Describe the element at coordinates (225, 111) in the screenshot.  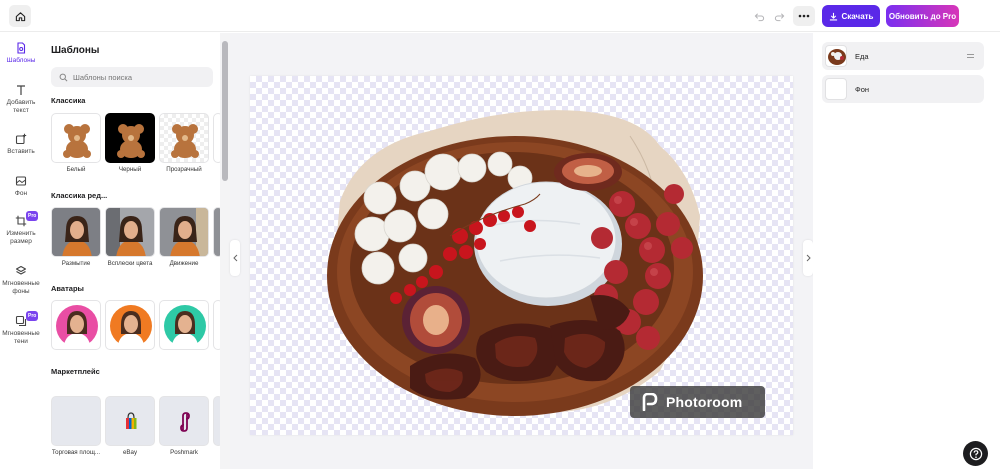
I see `scrollbar-thumb` at that location.